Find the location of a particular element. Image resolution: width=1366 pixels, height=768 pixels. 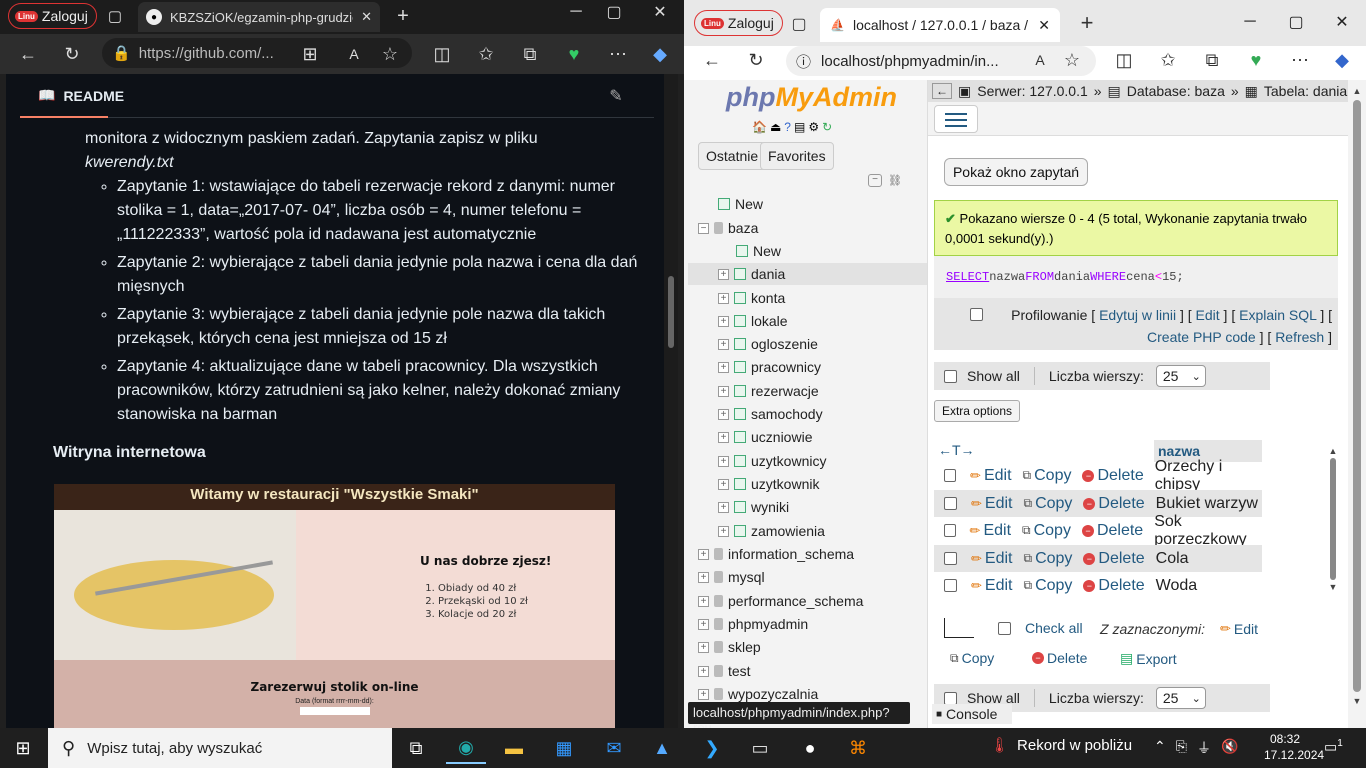

tree-table: + konta is located at coordinates (751, 298).